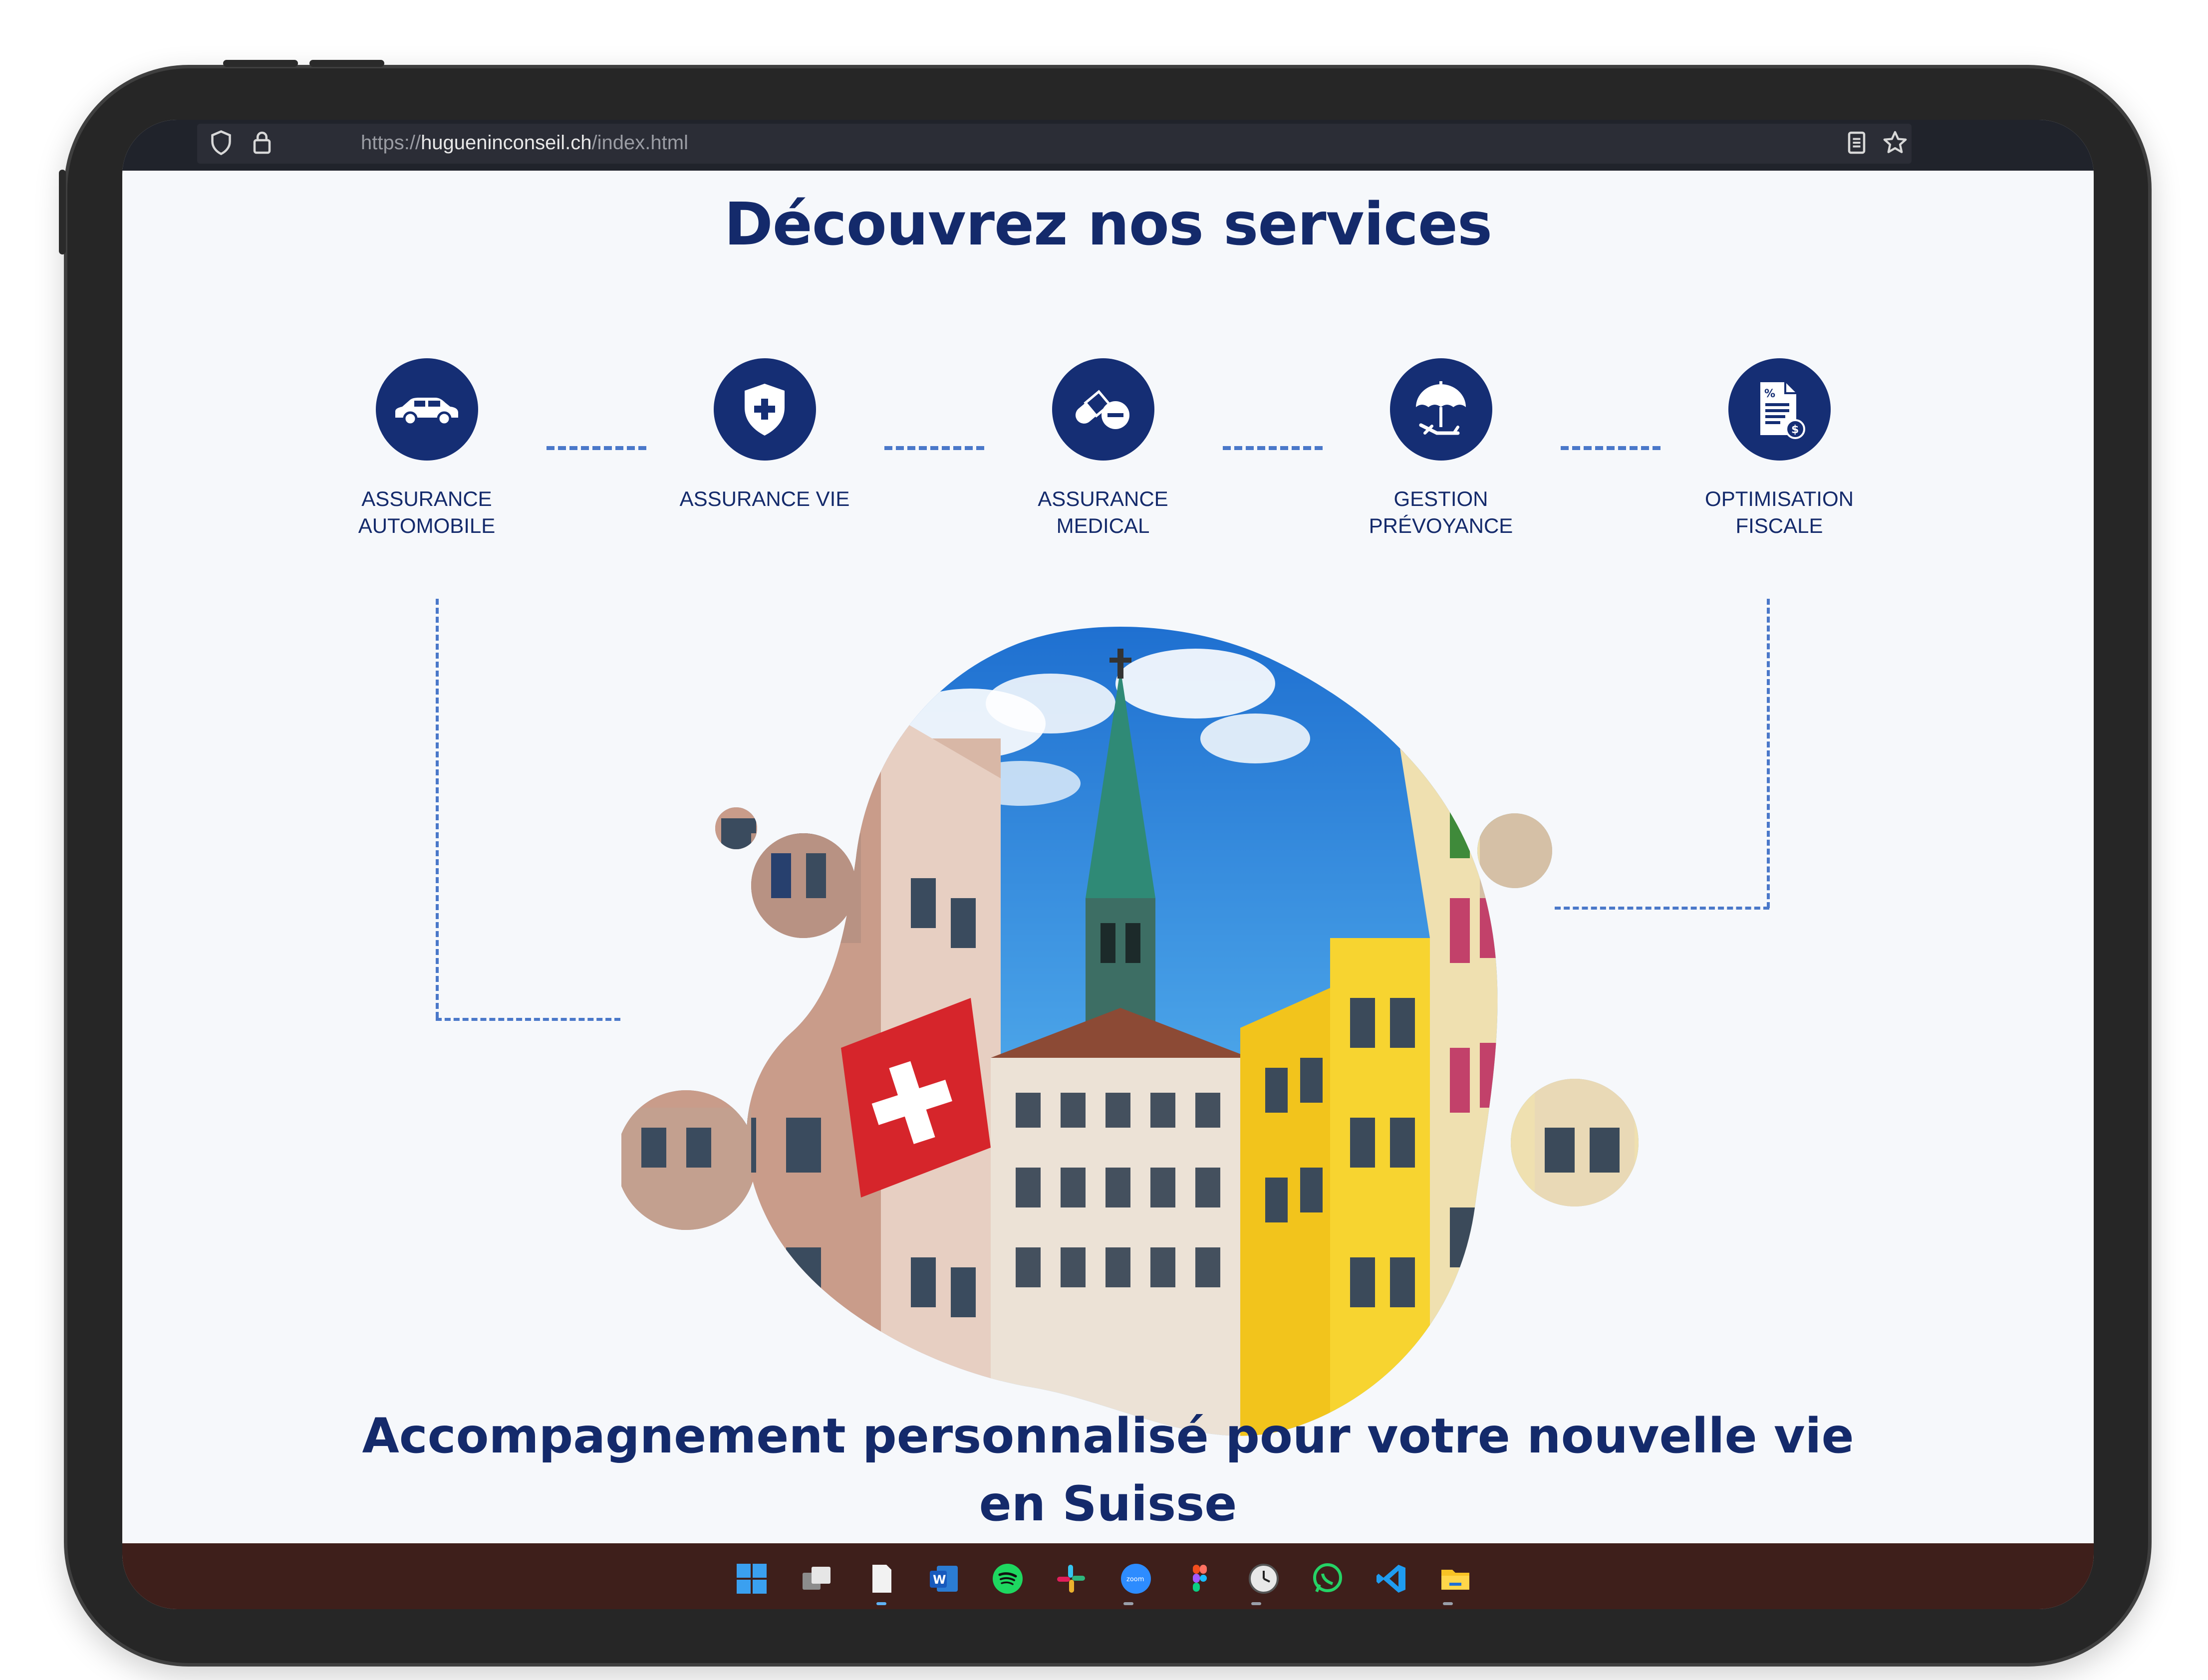  I want to click on slack-icon, so click(1071, 1579).